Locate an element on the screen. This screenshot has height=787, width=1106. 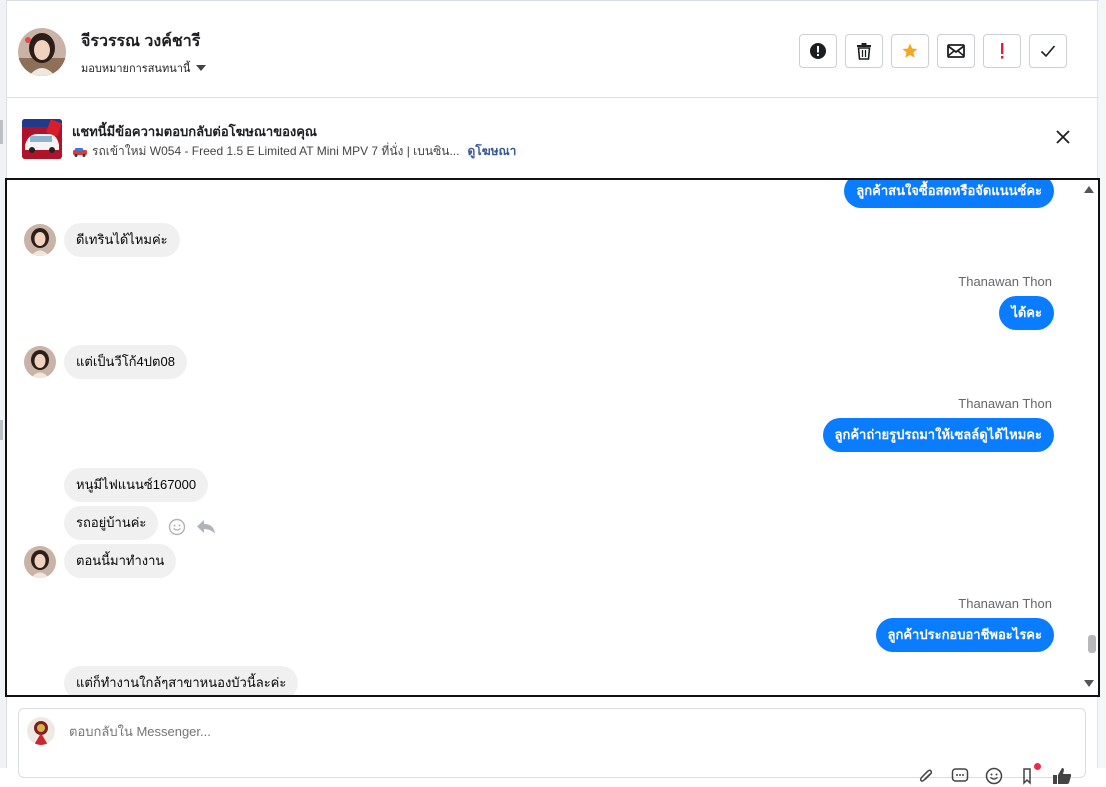
message-outgoing: ลูกค้าสนใจซื้อสดหรือจัดแนนซ์คะ is located at coordinates (949, 194).